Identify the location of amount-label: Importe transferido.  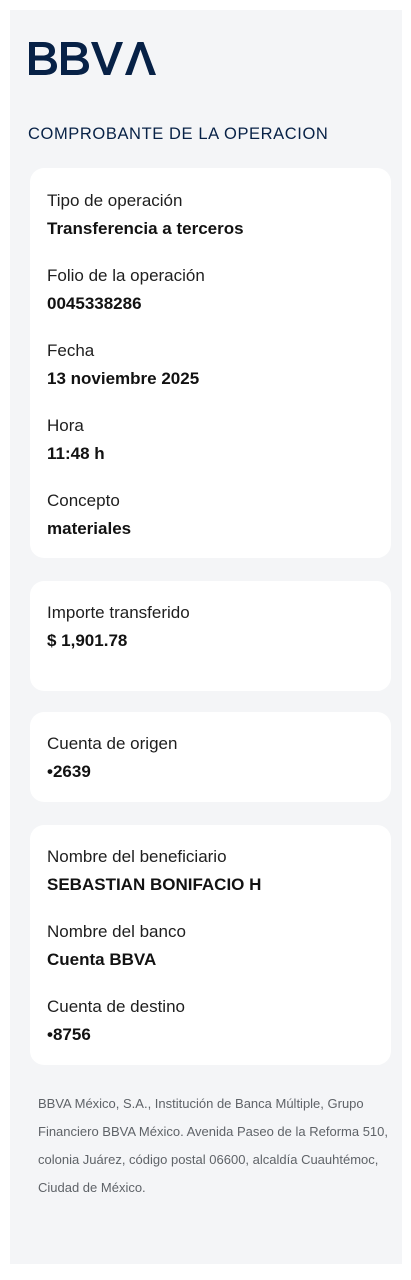
(118, 612).